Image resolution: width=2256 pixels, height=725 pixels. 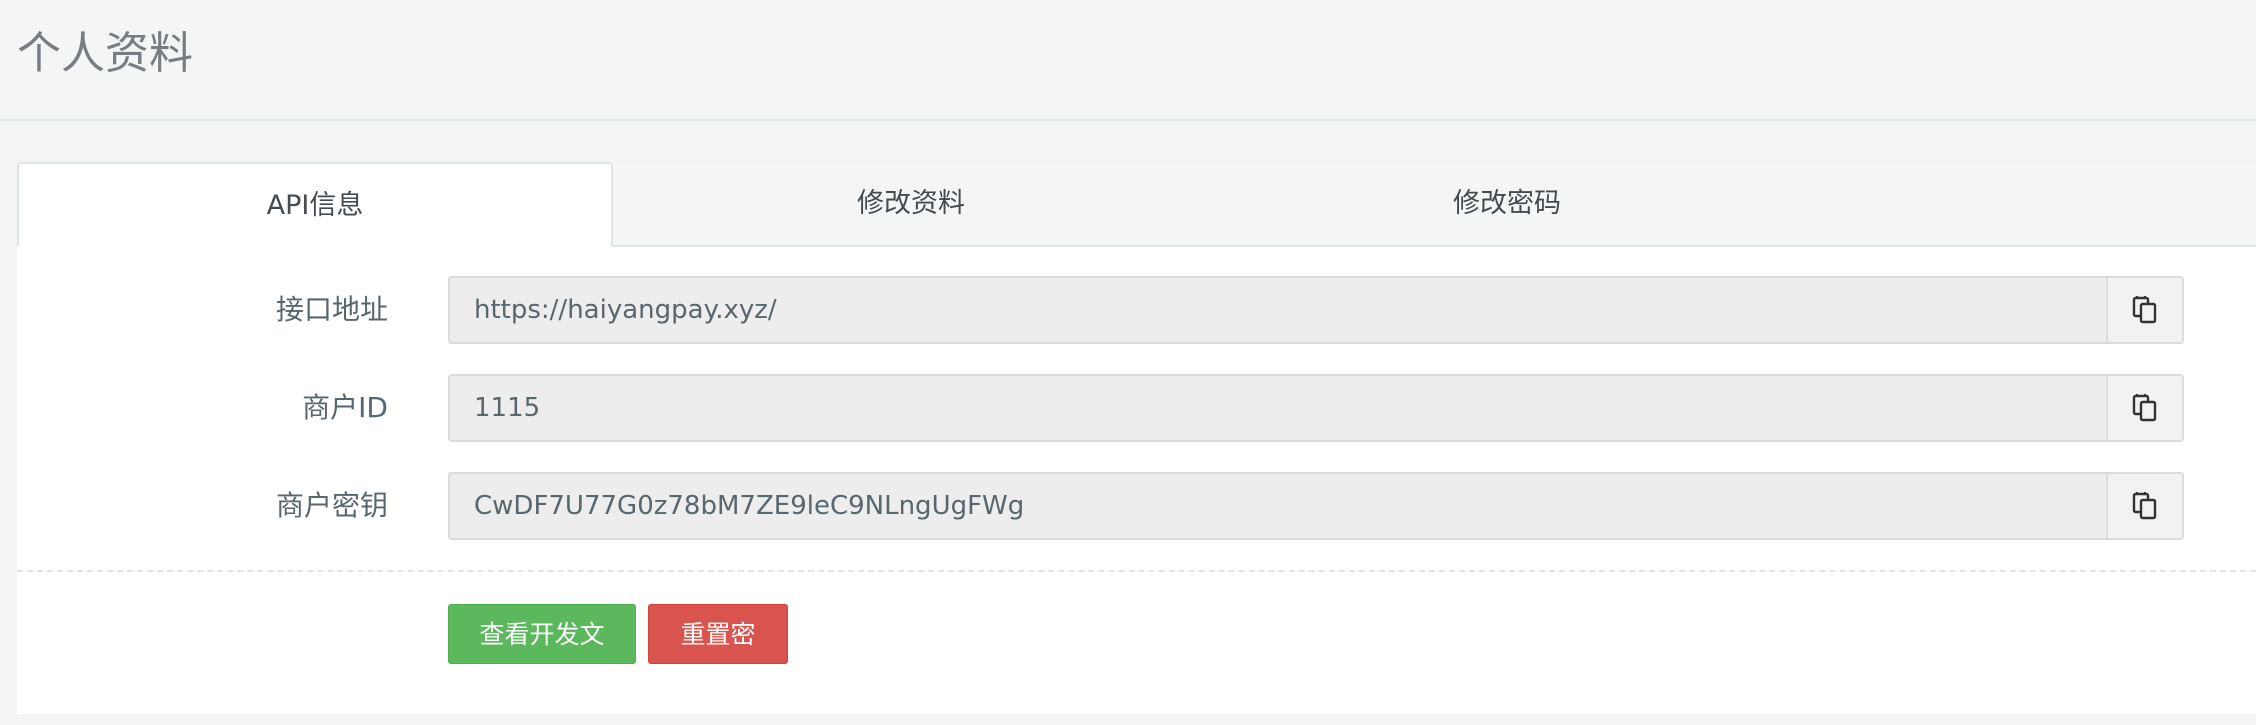 I want to click on merchant-id-row: 商户ID, so click(x=1136, y=408).